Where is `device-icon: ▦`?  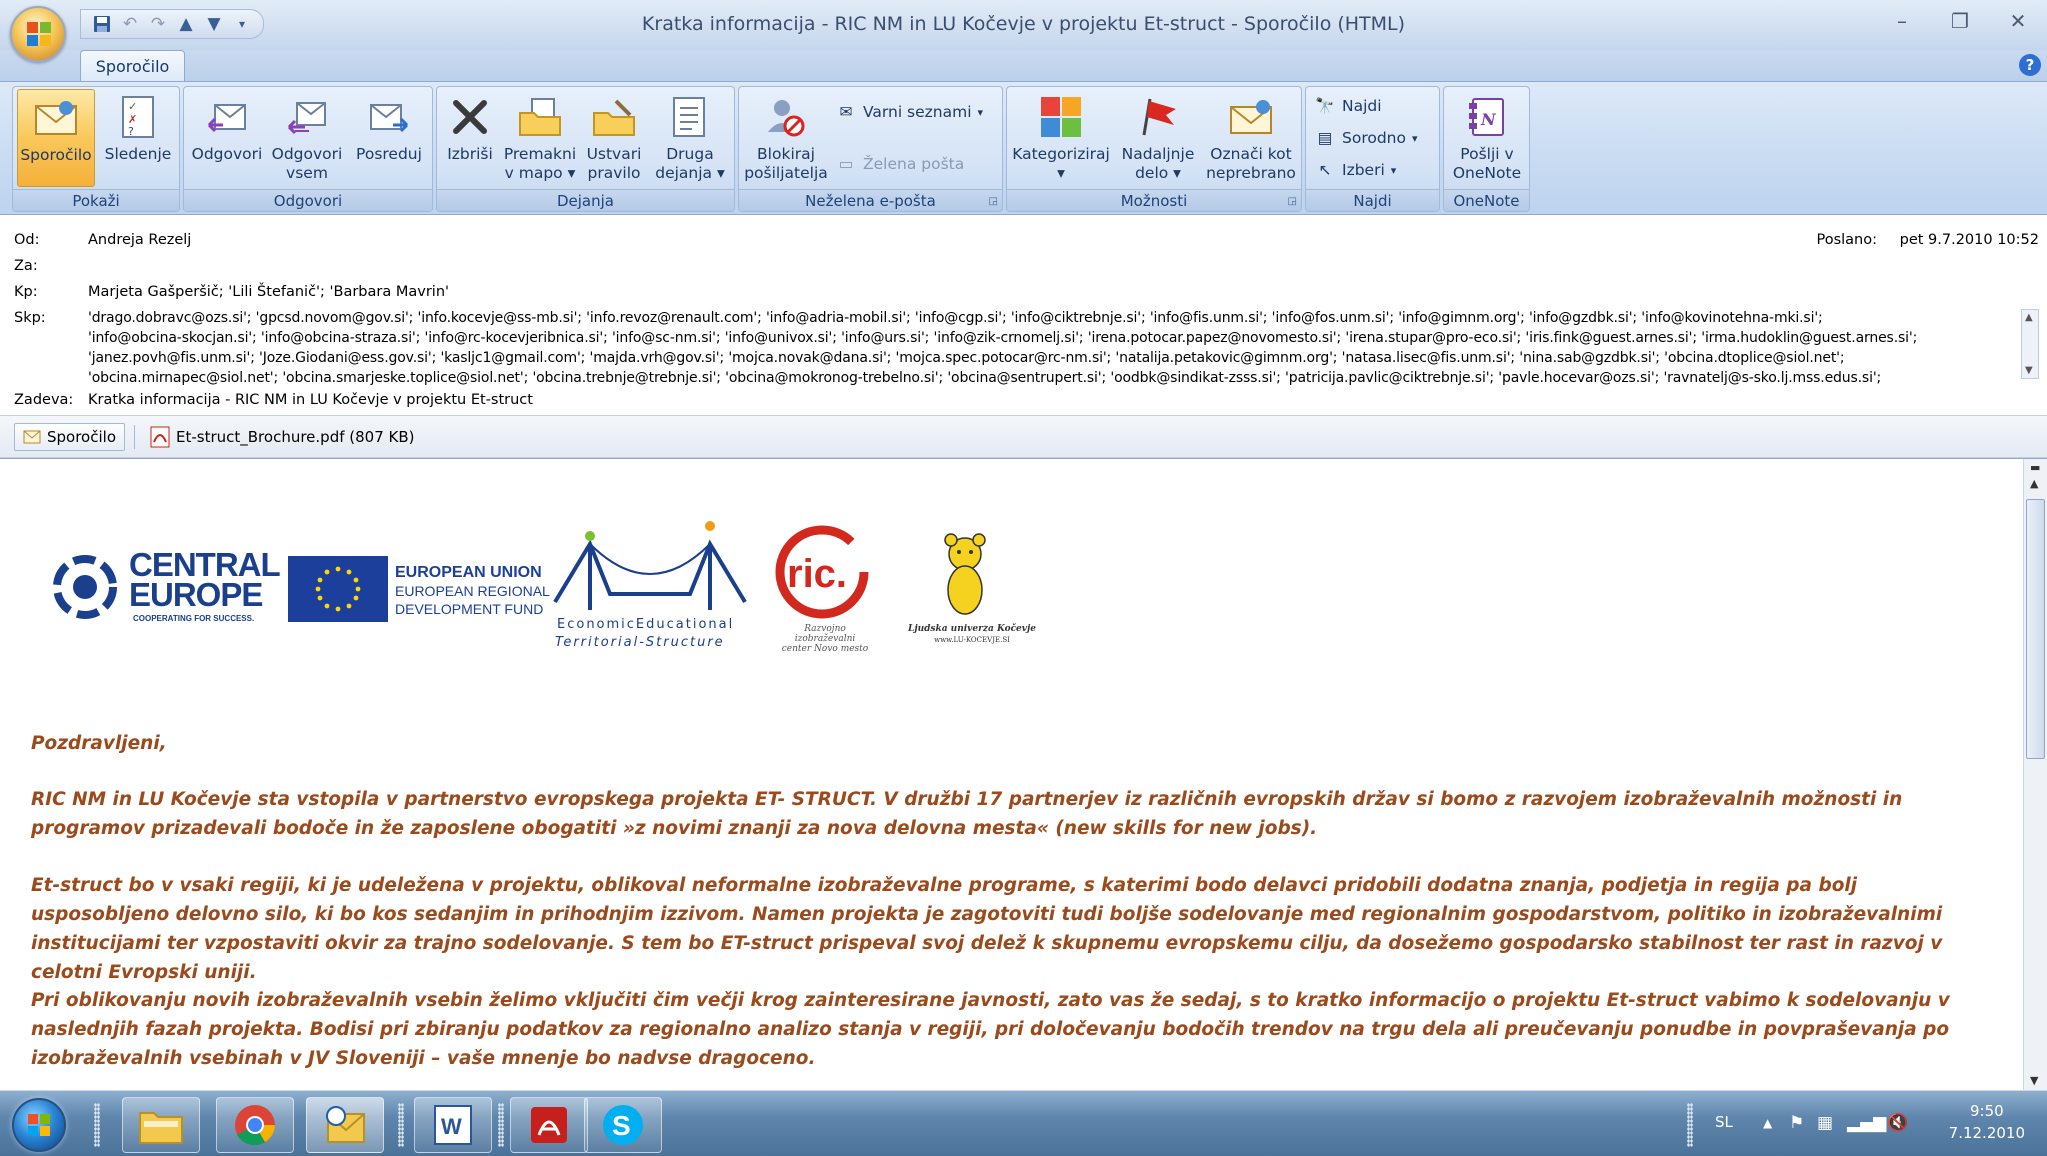 device-icon: ▦ is located at coordinates (1825, 1123).